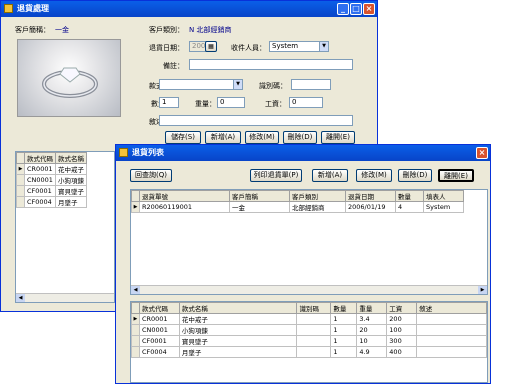  Describe the element at coordinates (372, 330) in the screenshot. I see `cell: 20` at that location.